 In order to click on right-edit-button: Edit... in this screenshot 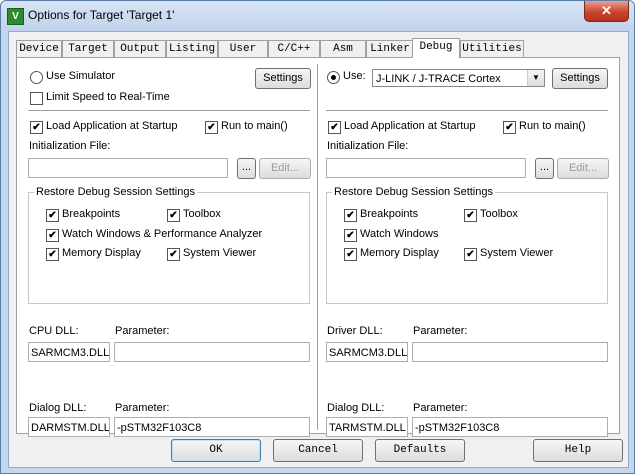, I will do `click(583, 168)`.